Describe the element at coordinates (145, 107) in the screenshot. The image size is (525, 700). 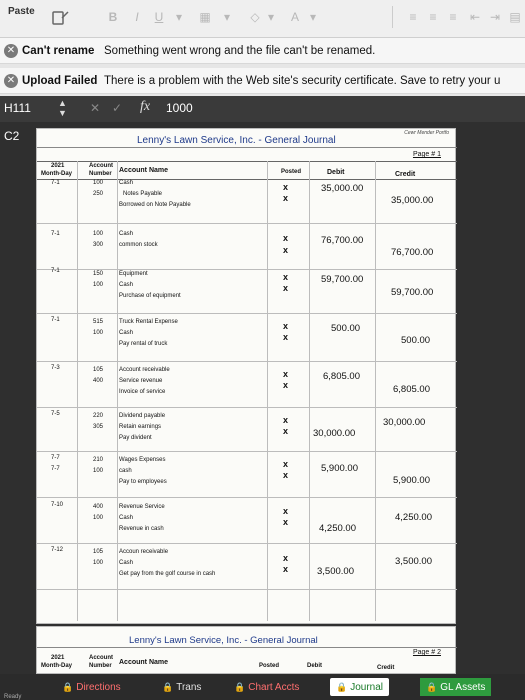
I see `function-icon: fx` at that location.